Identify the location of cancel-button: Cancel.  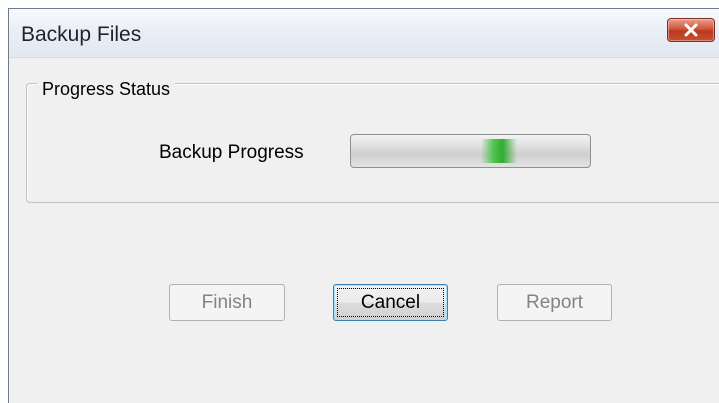
(390, 302).